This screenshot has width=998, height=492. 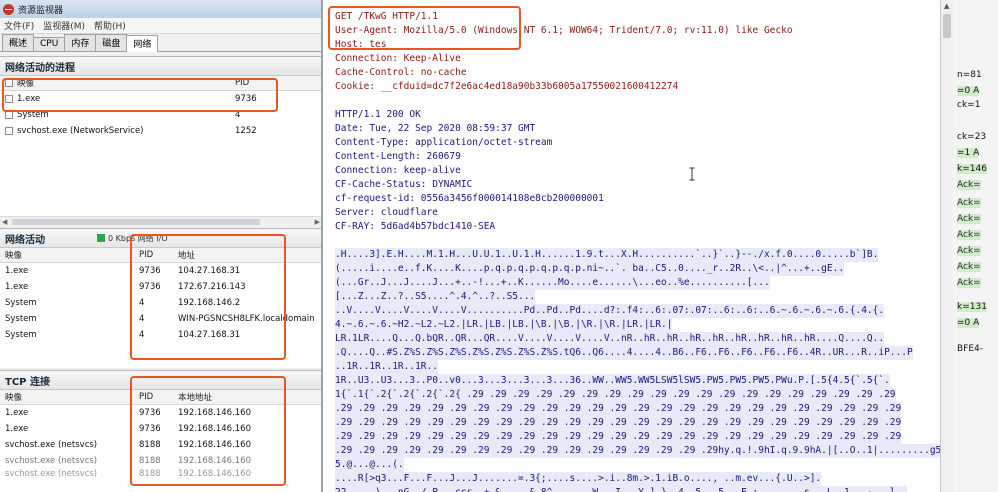 What do you see at coordinates (444, 142) in the screenshot?
I see `response-line: Content-Type: application/octet-stream` at bounding box center [444, 142].